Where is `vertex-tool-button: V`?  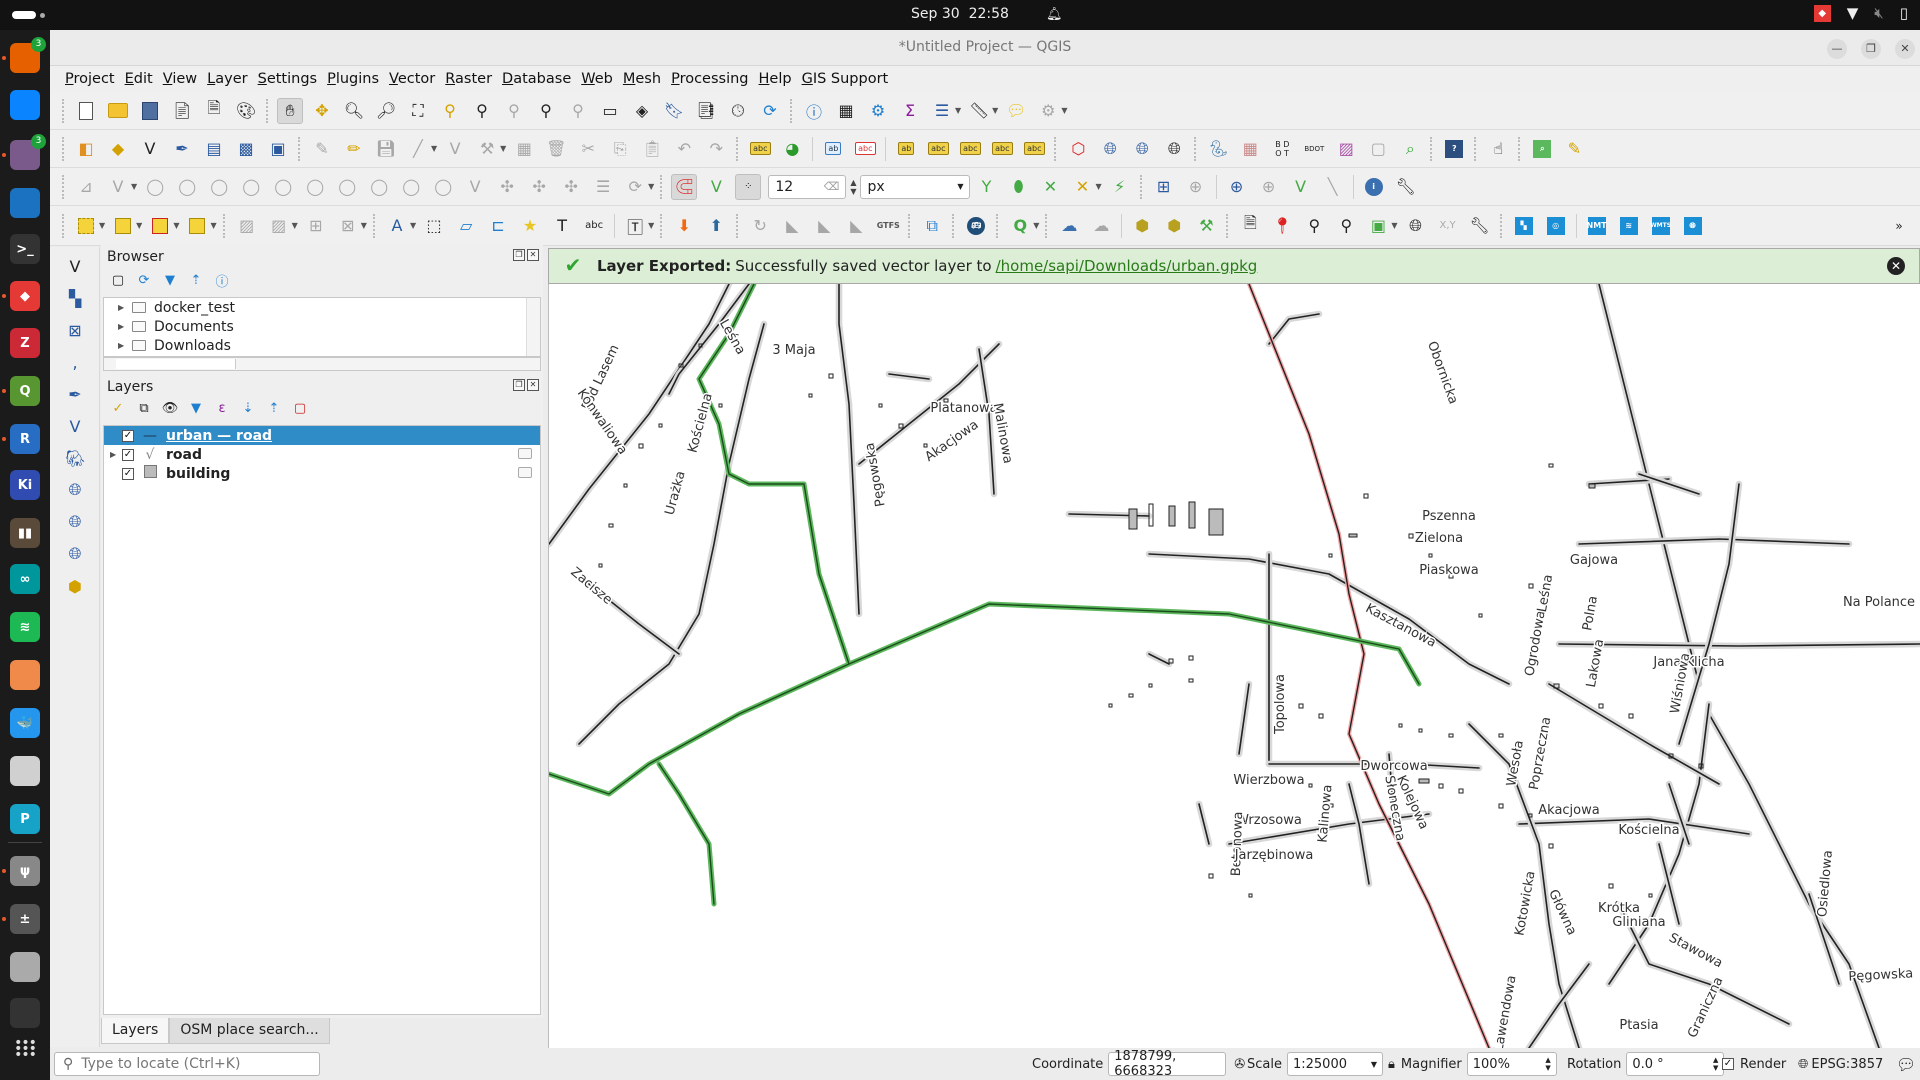
vertex-tool-button: V is located at coordinates (455, 149).